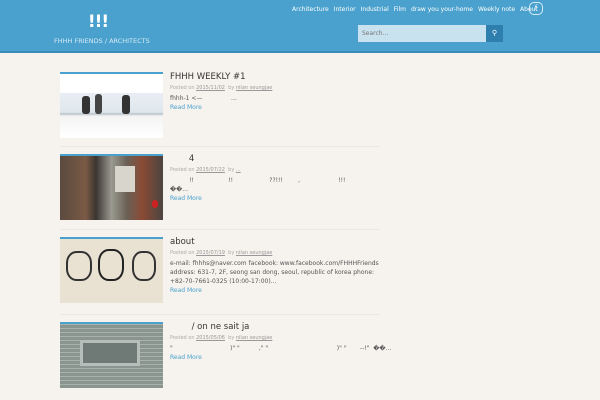 This screenshot has width=600, height=400. I want to click on site-subtitle: FHHH FRIENDS / ARCHITECTS, so click(102, 41).